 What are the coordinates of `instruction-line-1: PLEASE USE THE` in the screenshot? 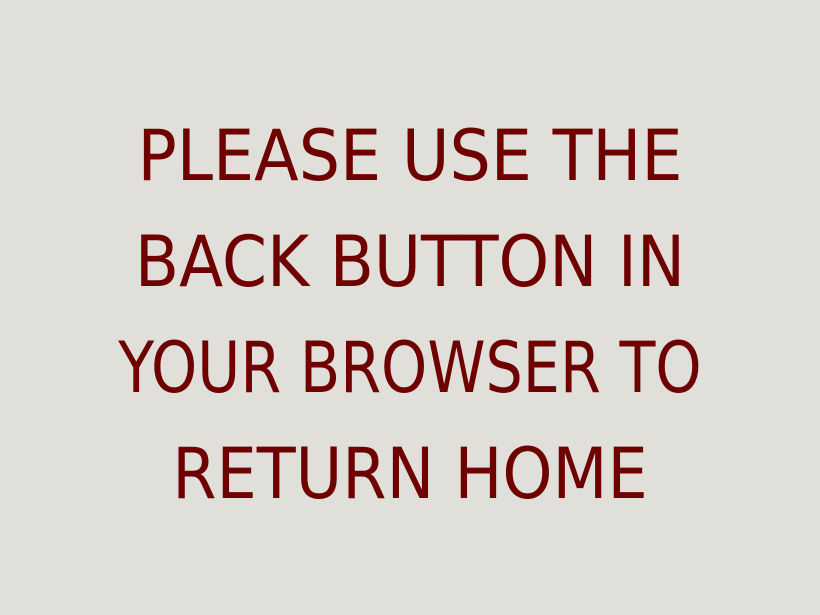 It's located at (410, 156).